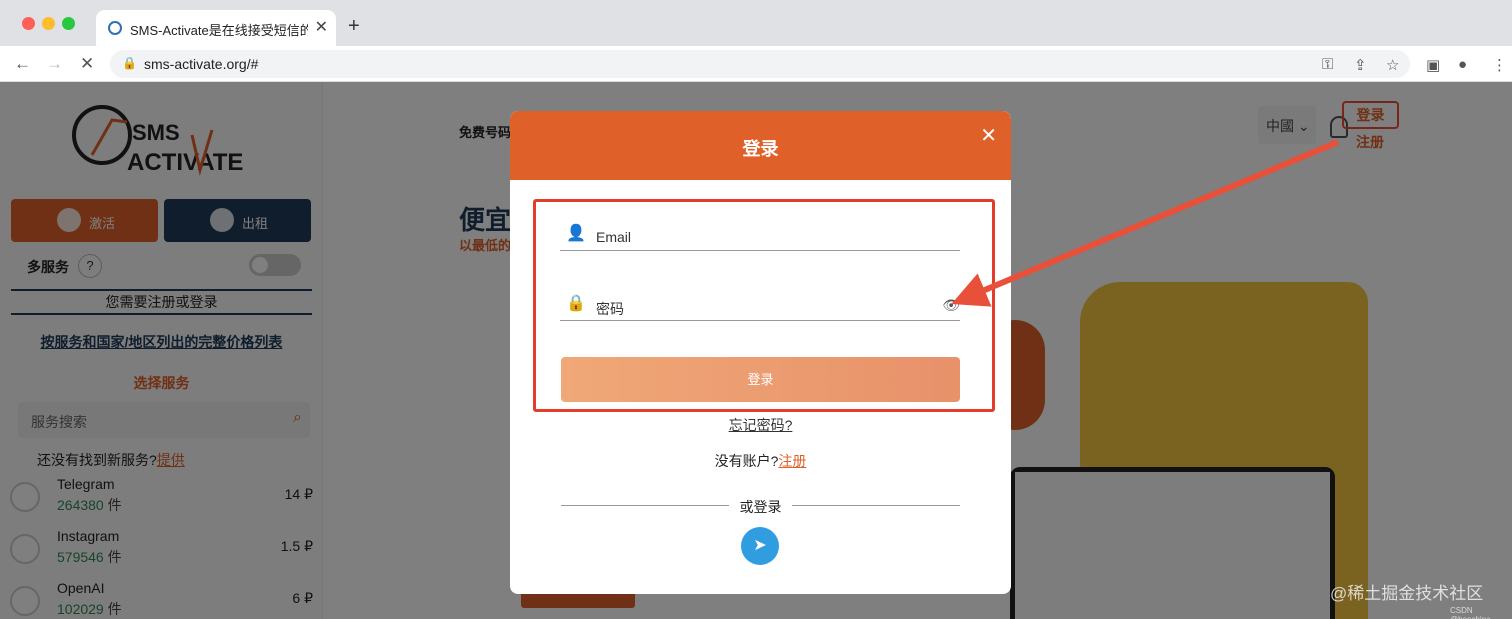 The width and height of the screenshot is (1512, 619). I want to click on stop-loading-icon: ✕, so click(87, 64).